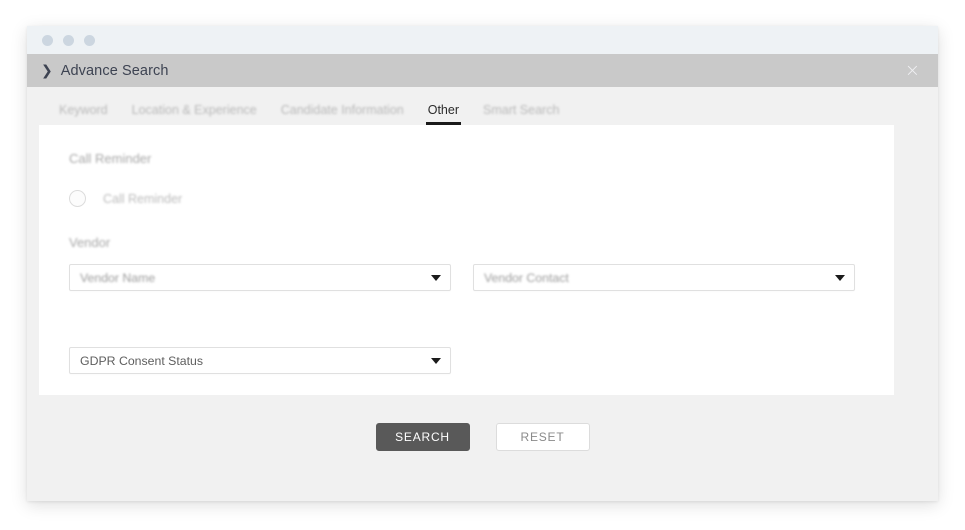  I want to click on window-titlebar, so click(482, 40).